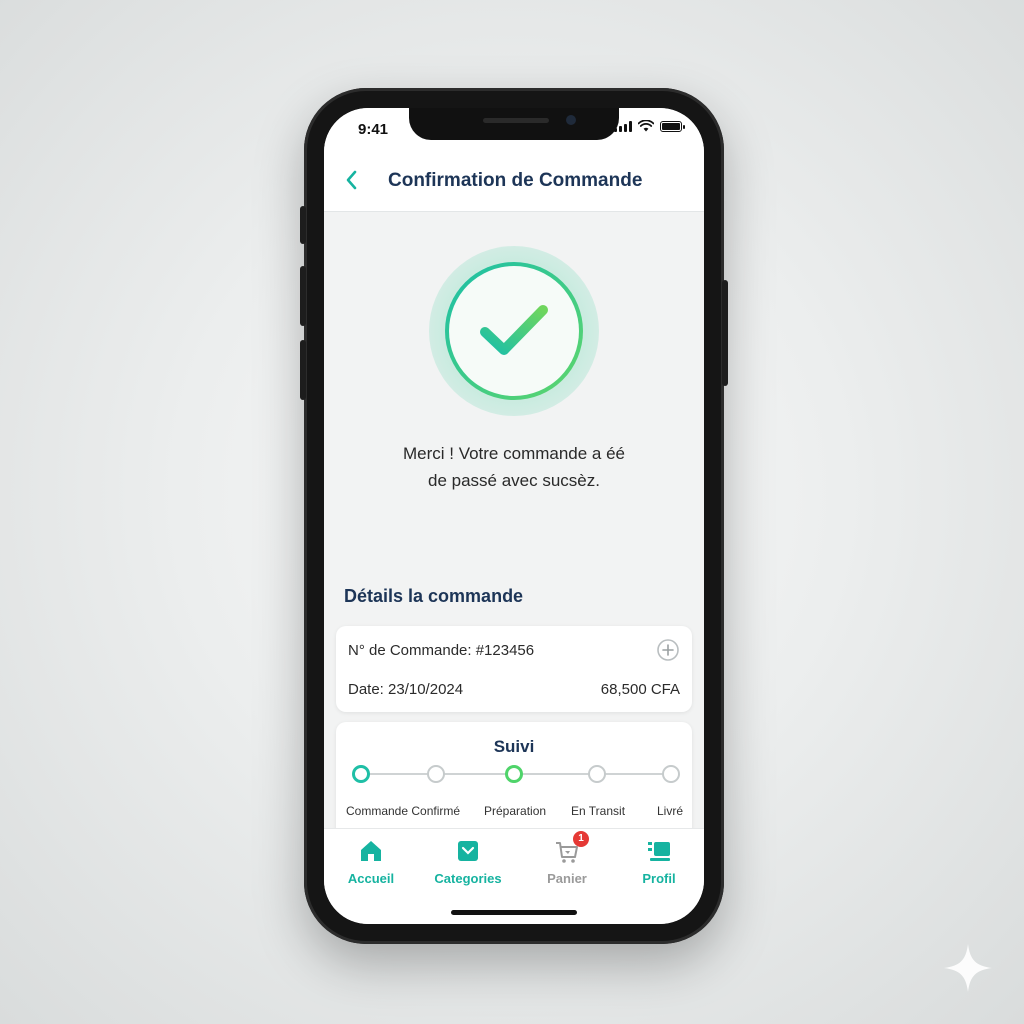  Describe the element at coordinates (436, 774) in the screenshot. I see `tracking-step-2-dot` at that location.